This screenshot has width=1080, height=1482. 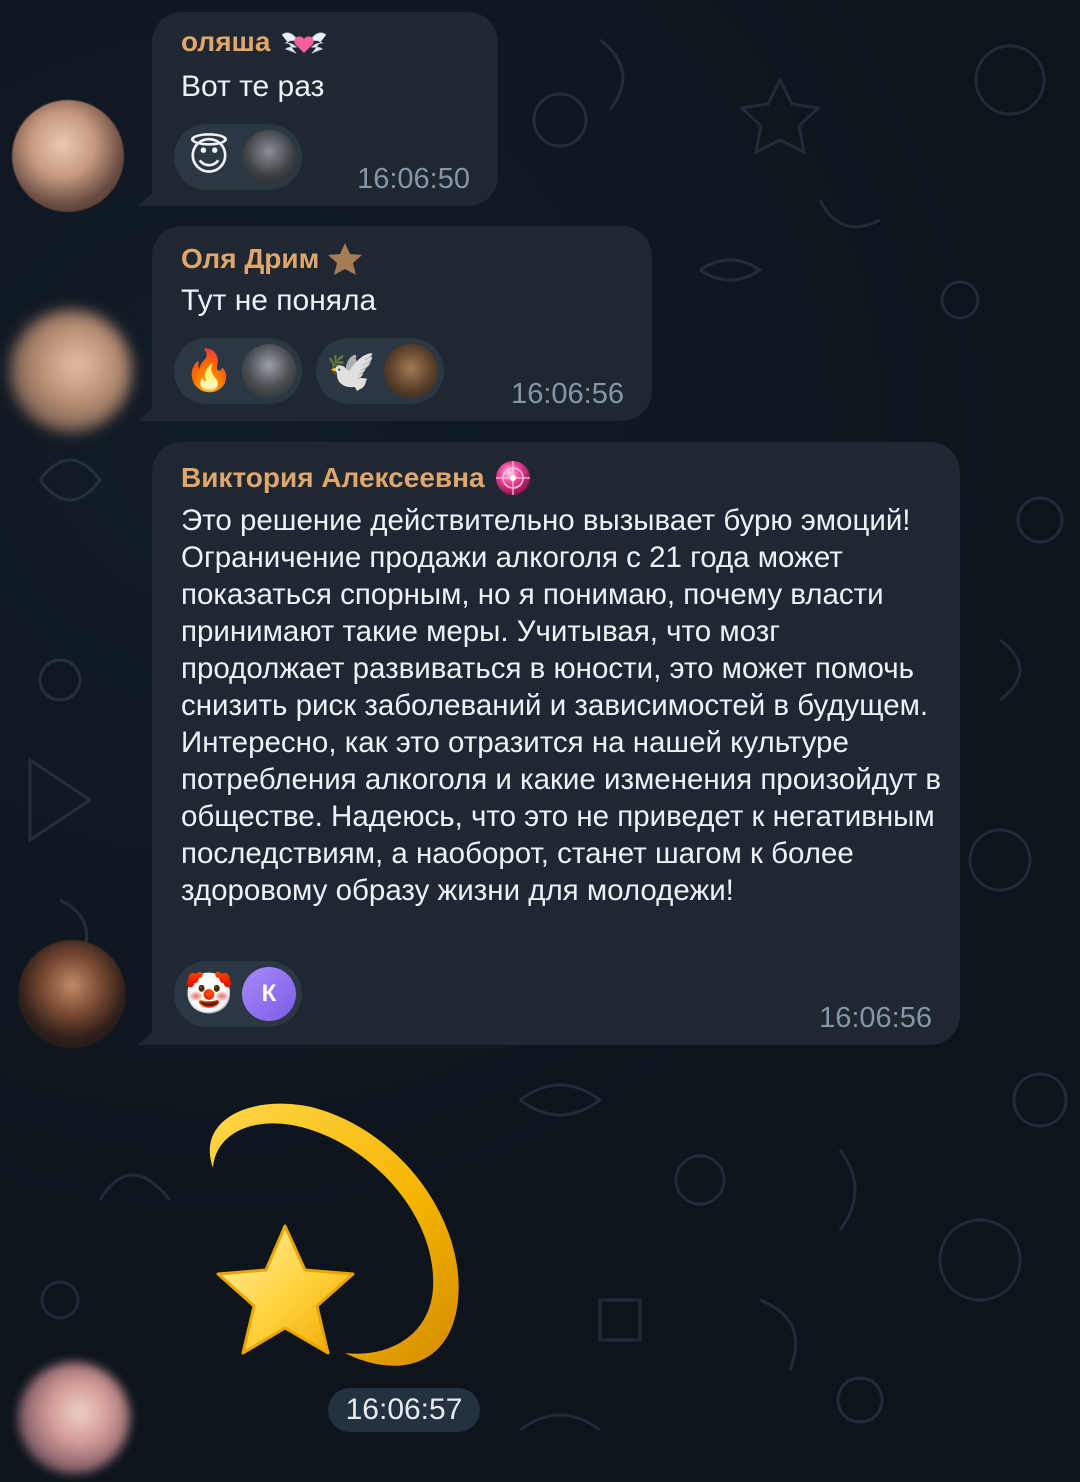 What do you see at coordinates (333, 477) in the screenshot?
I see `sender-name-text: Виктория Алексеевна` at bounding box center [333, 477].